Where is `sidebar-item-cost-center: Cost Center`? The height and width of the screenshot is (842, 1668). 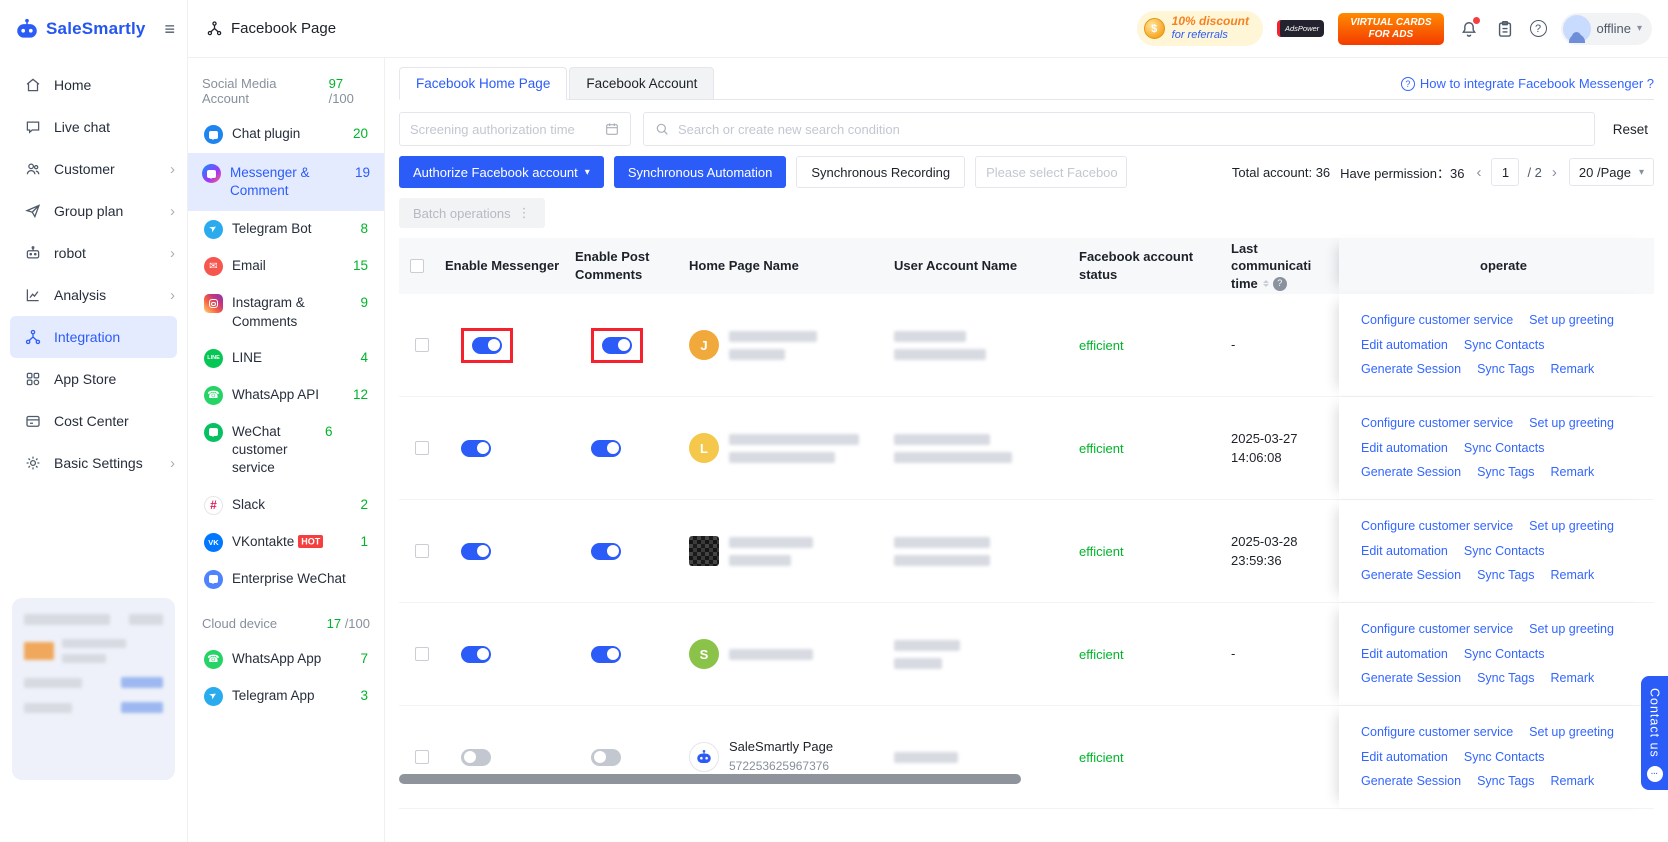 sidebar-item-cost-center: Cost Center is located at coordinates (93, 421).